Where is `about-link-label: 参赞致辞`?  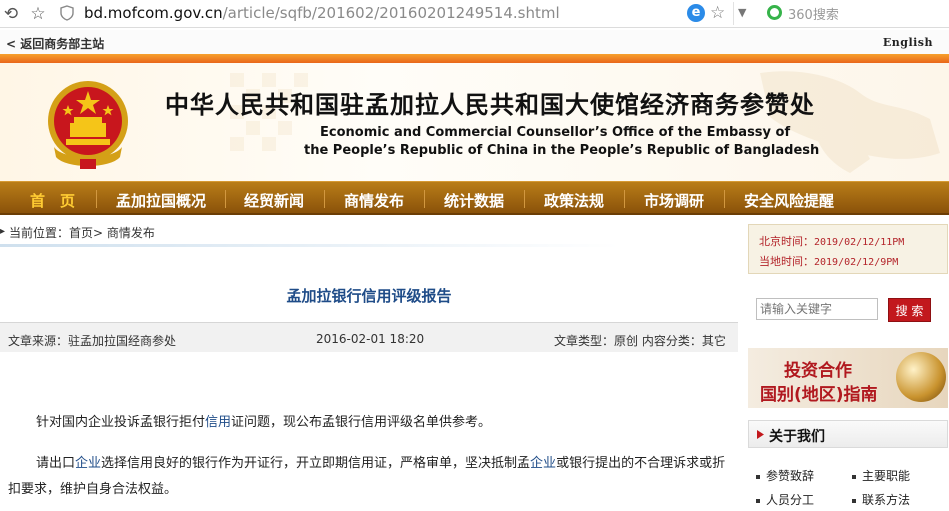
about-link-label: 参赞致辞 is located at coordinates (790, 476).